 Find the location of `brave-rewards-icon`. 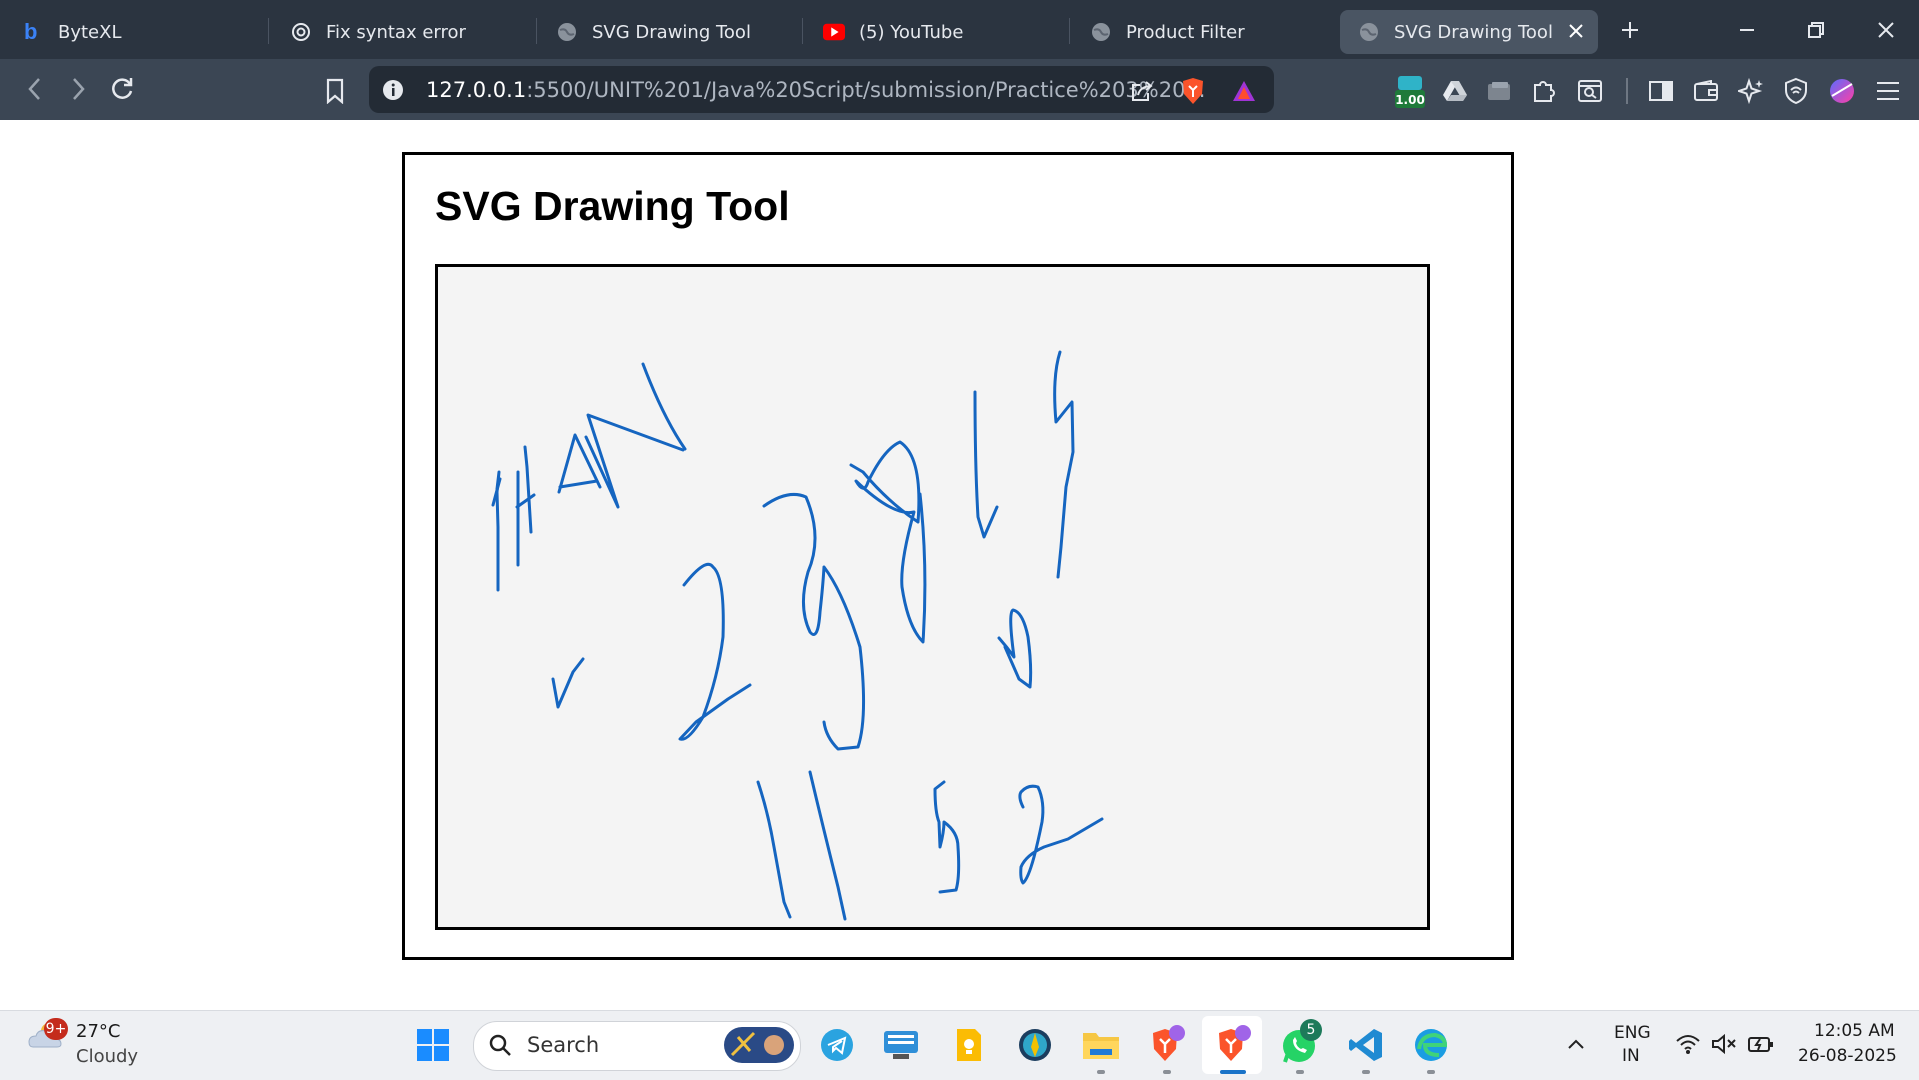

brave-rewards-icon is located at coordinates (1244, 91).